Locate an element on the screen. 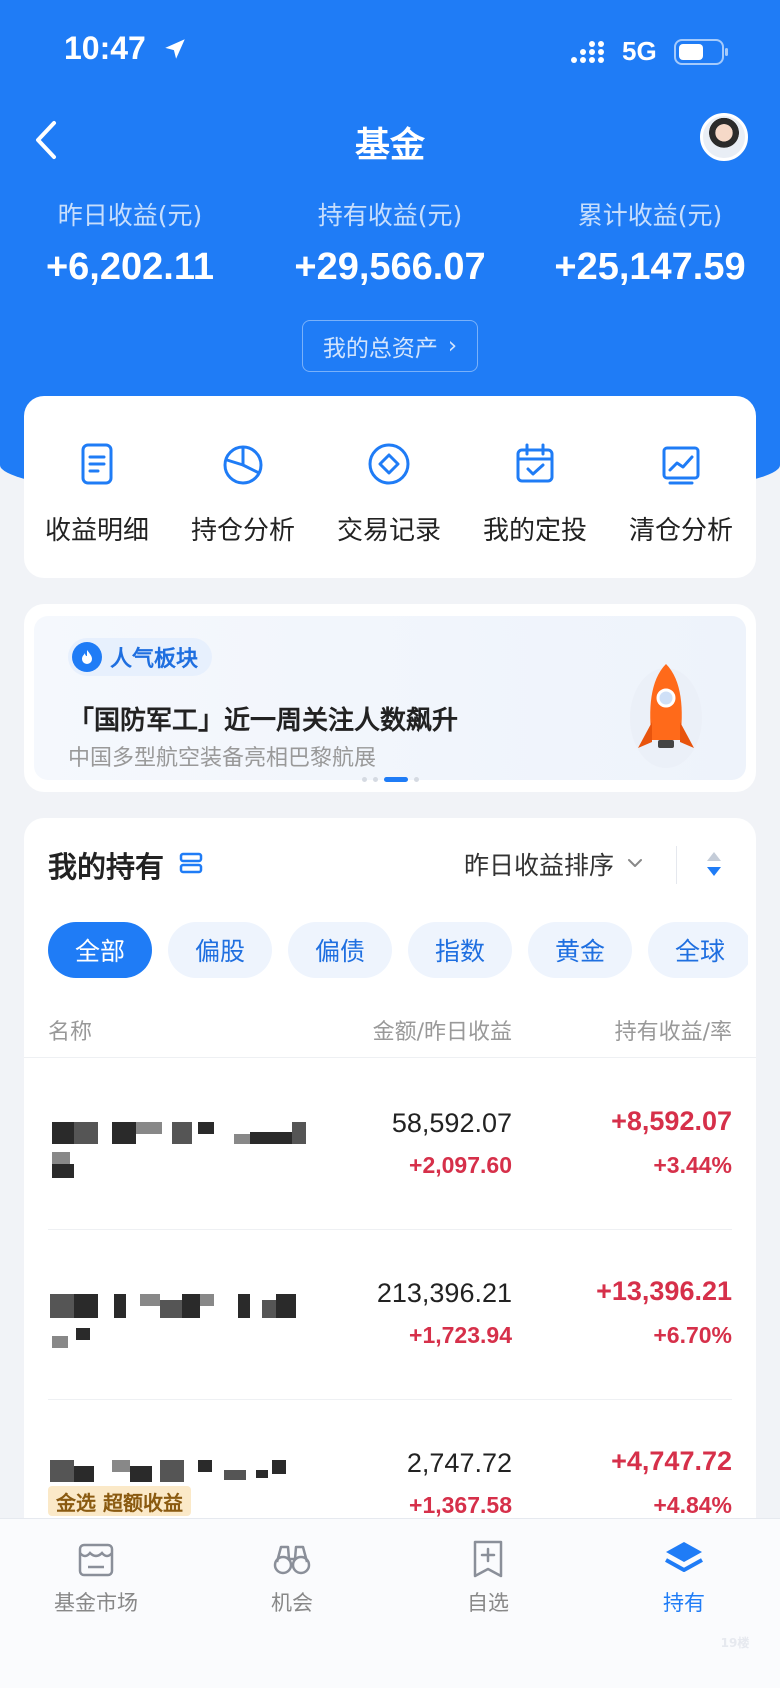  stat-value: +6,202.11 is located at coordinates (129, 267).